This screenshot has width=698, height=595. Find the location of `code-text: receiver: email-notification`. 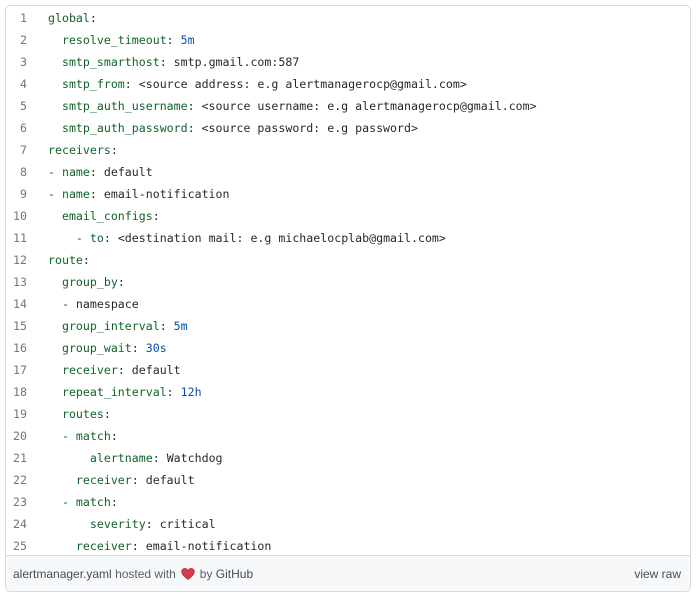

code-text: receiver: email-notification is located at coordinates (149, 546).